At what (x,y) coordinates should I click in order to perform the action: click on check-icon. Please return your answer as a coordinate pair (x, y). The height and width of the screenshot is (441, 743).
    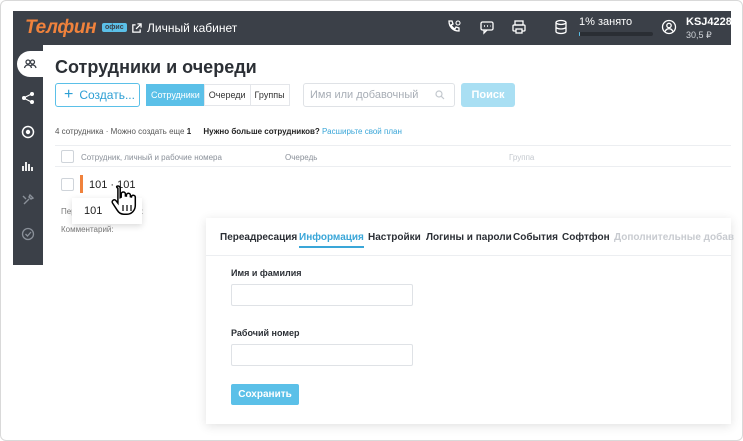
    Looking at the image, I should click on (28, 234).